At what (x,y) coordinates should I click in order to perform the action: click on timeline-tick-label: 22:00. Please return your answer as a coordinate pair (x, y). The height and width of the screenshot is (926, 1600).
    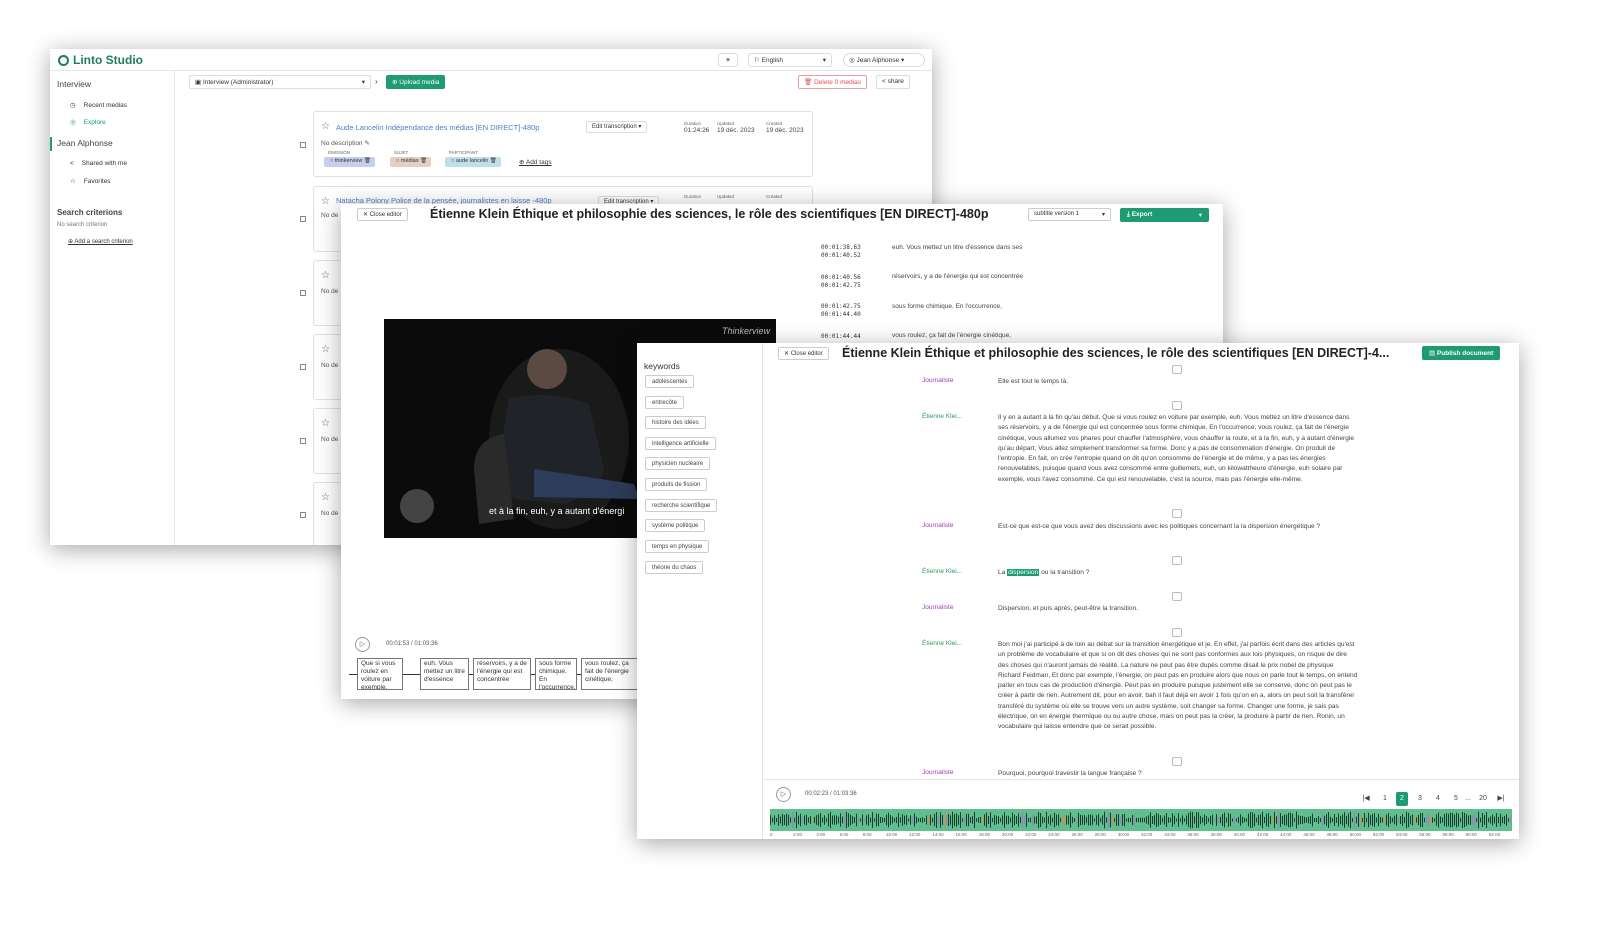
    Looking at the image, I should click on (1031, 834).